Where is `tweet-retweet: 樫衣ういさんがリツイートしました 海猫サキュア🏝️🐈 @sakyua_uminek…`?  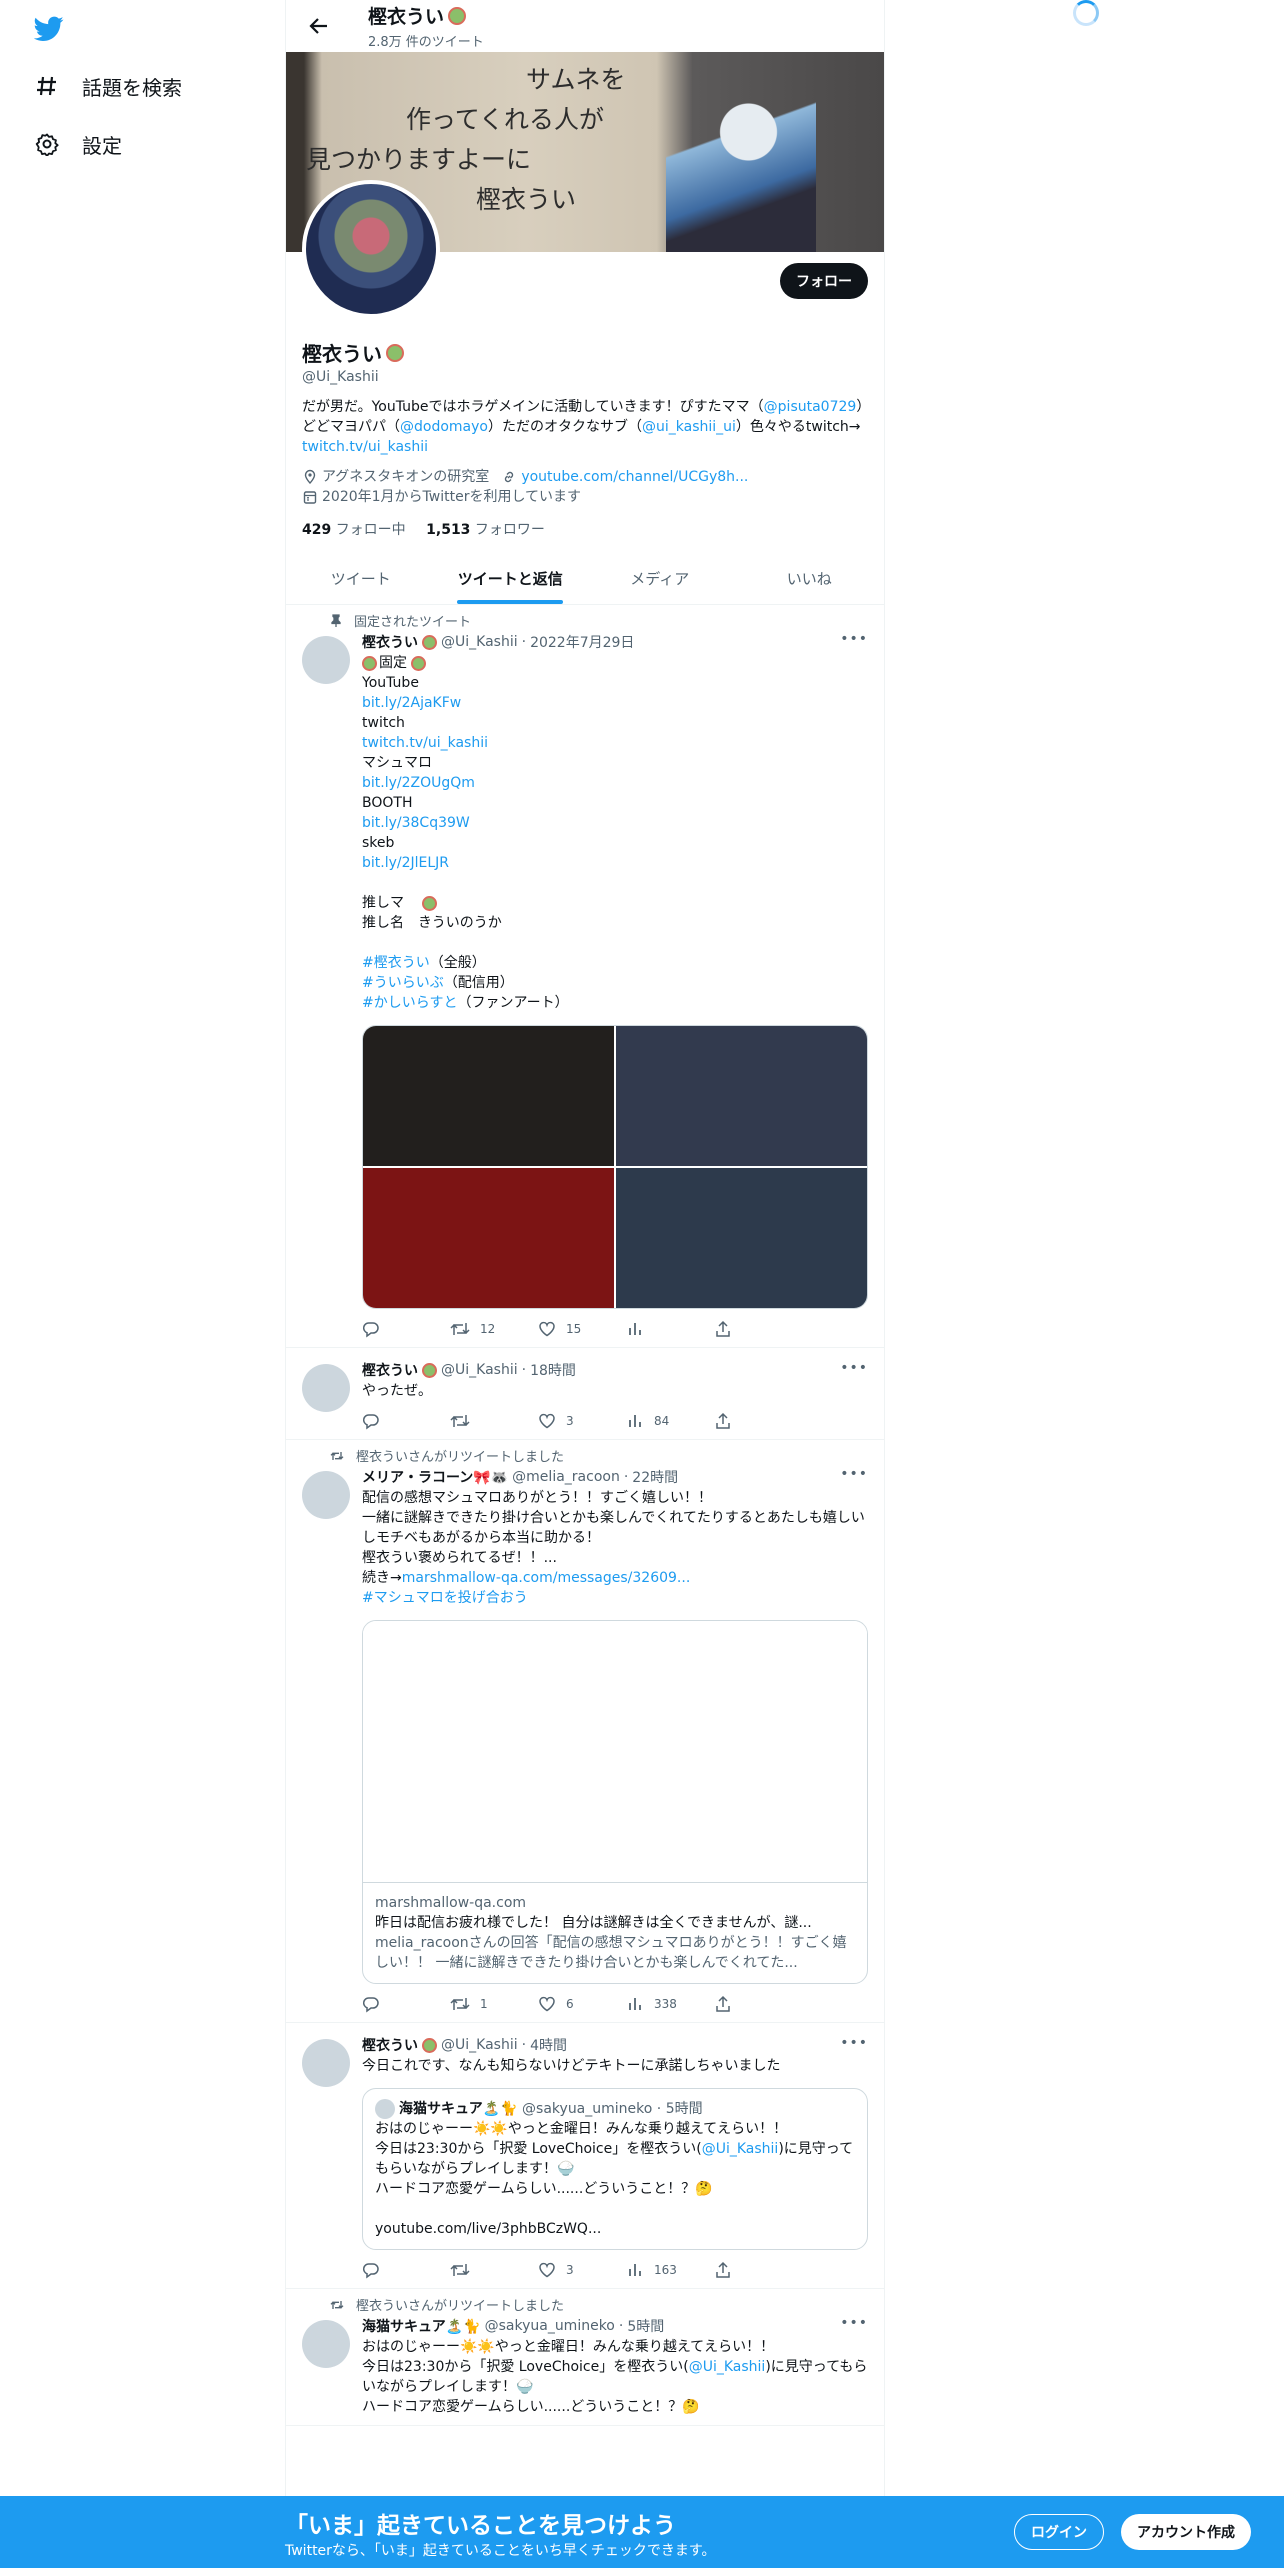 tweet-retweet: 樫衣ういさんがリツイートしました 海猫サキュア🏝️🐈 @sakyua_uminek… is located at coordinates (585, 2357).